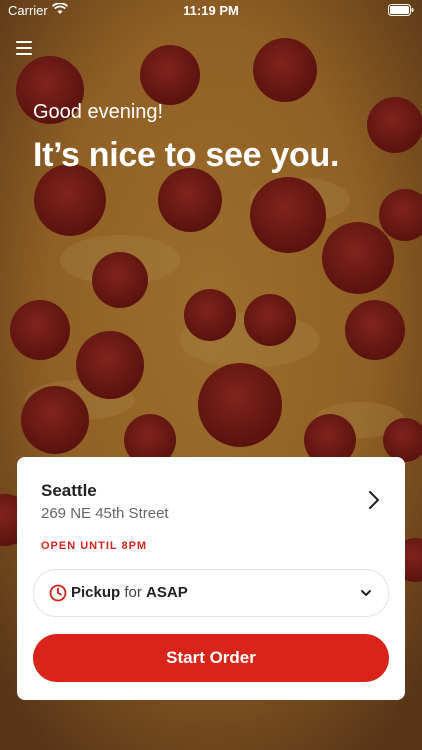 The height and width of the screenshot is (750, 422). Describe the element at coordinates (133, 592) in the screenshot. I see `order-connector: for` at that location.